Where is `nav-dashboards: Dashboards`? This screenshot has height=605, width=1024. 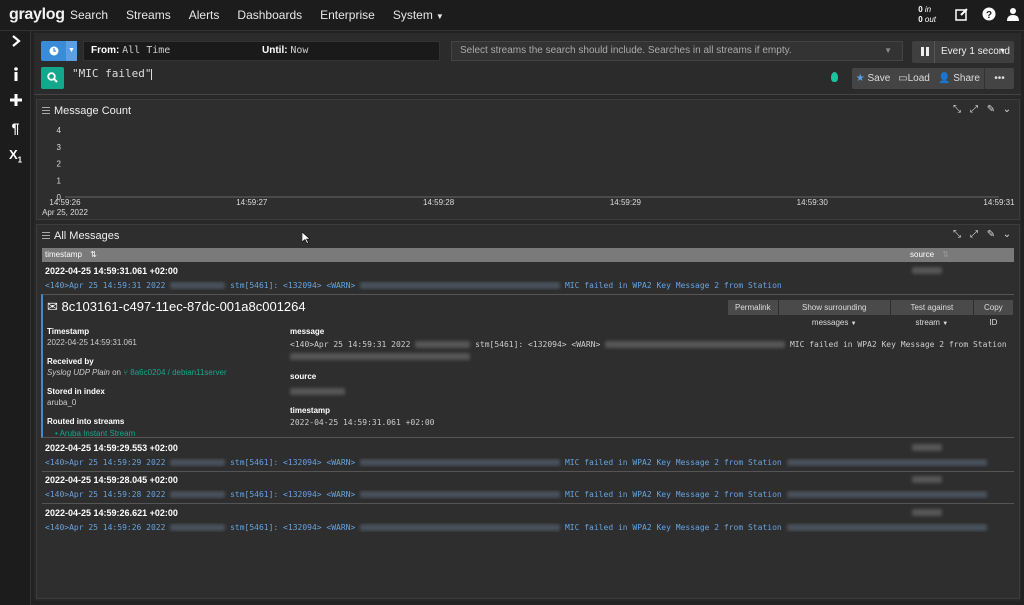
nav-dashboards: Dashboards is located at coordinates (269, 15).